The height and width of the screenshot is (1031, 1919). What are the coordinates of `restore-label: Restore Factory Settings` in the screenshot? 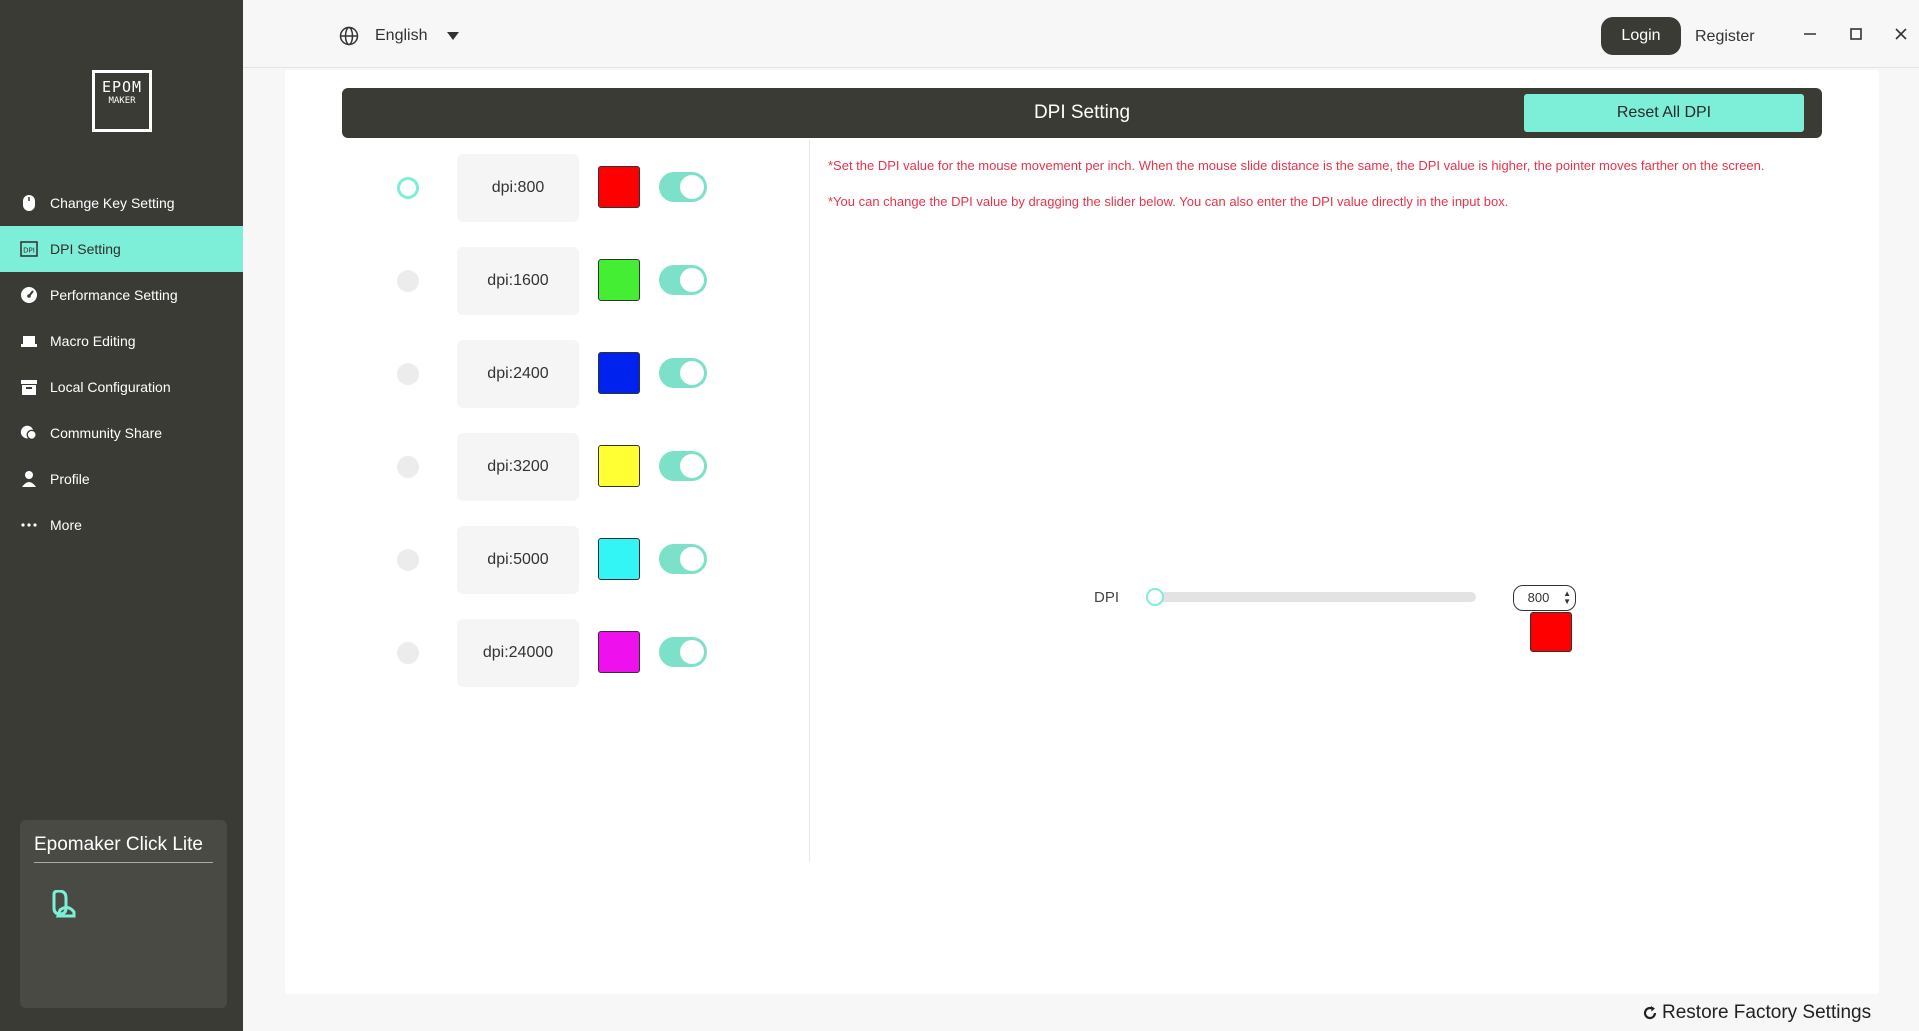 It's located at (1767, 1012).